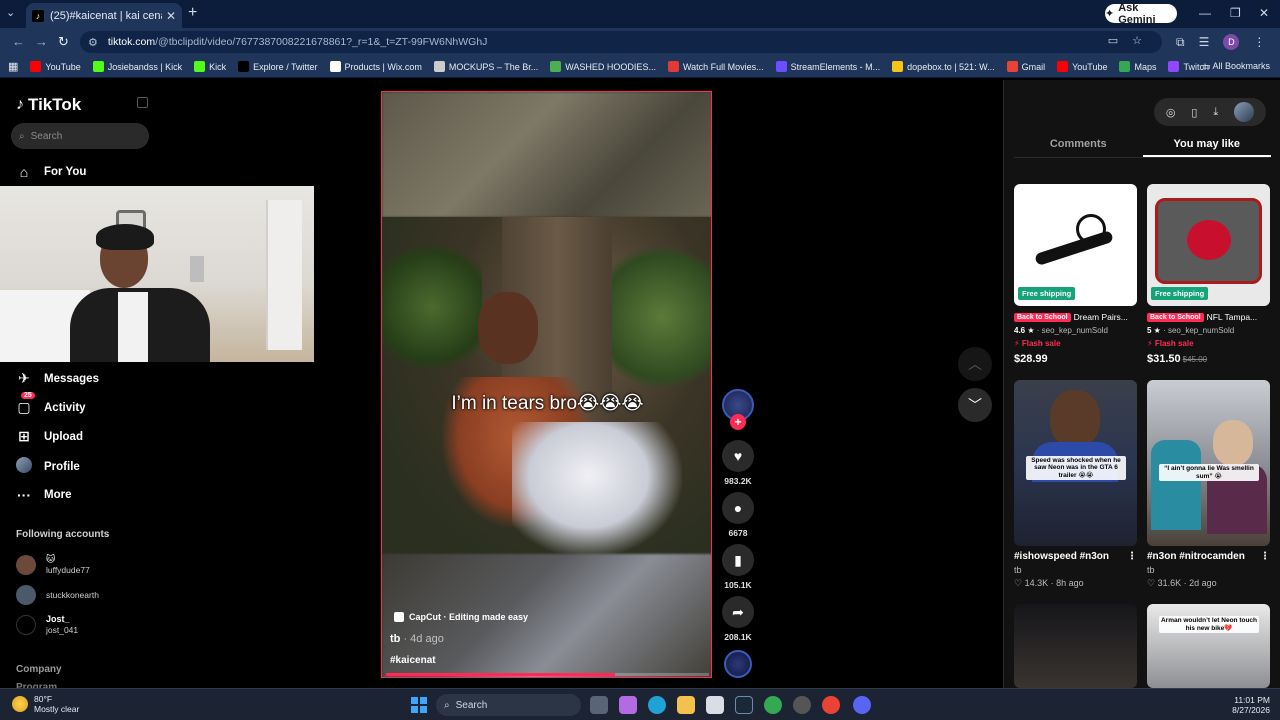 The image size is (1280, 720). Describe the element at coordinates (1209, 472) in the screenshot. I see `thumb-caption-2: “I ain’t gonna lie Was smellin sum” 😭` at that location.